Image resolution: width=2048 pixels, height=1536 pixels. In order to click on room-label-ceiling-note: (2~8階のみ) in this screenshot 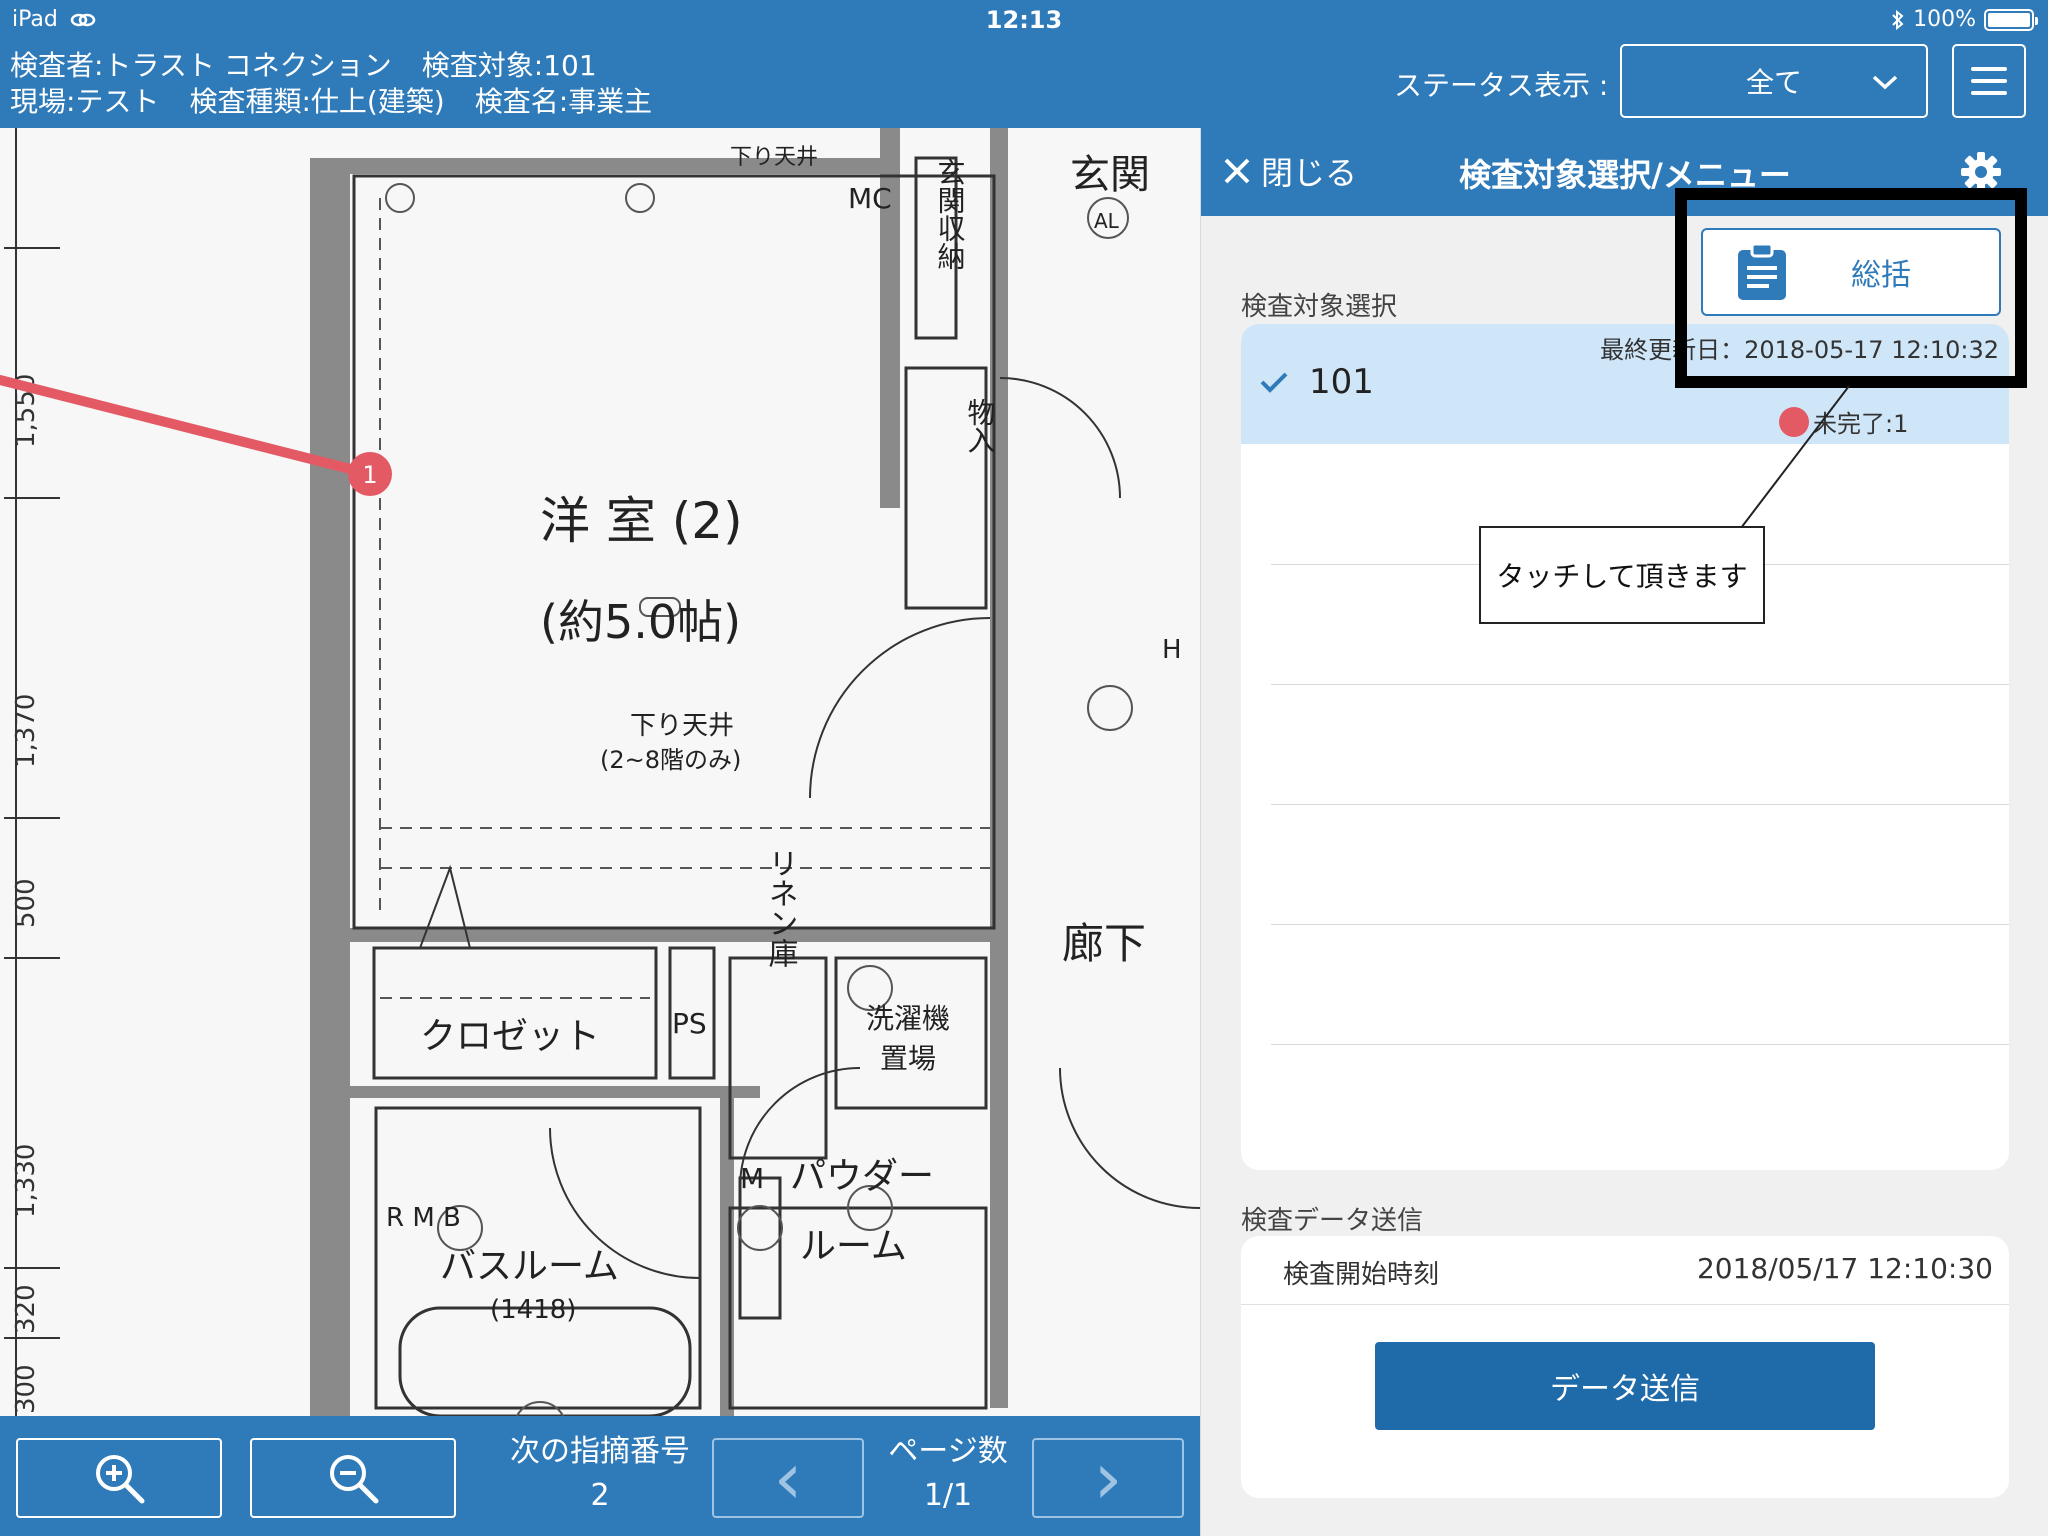, I will do `click(670, 760)`.